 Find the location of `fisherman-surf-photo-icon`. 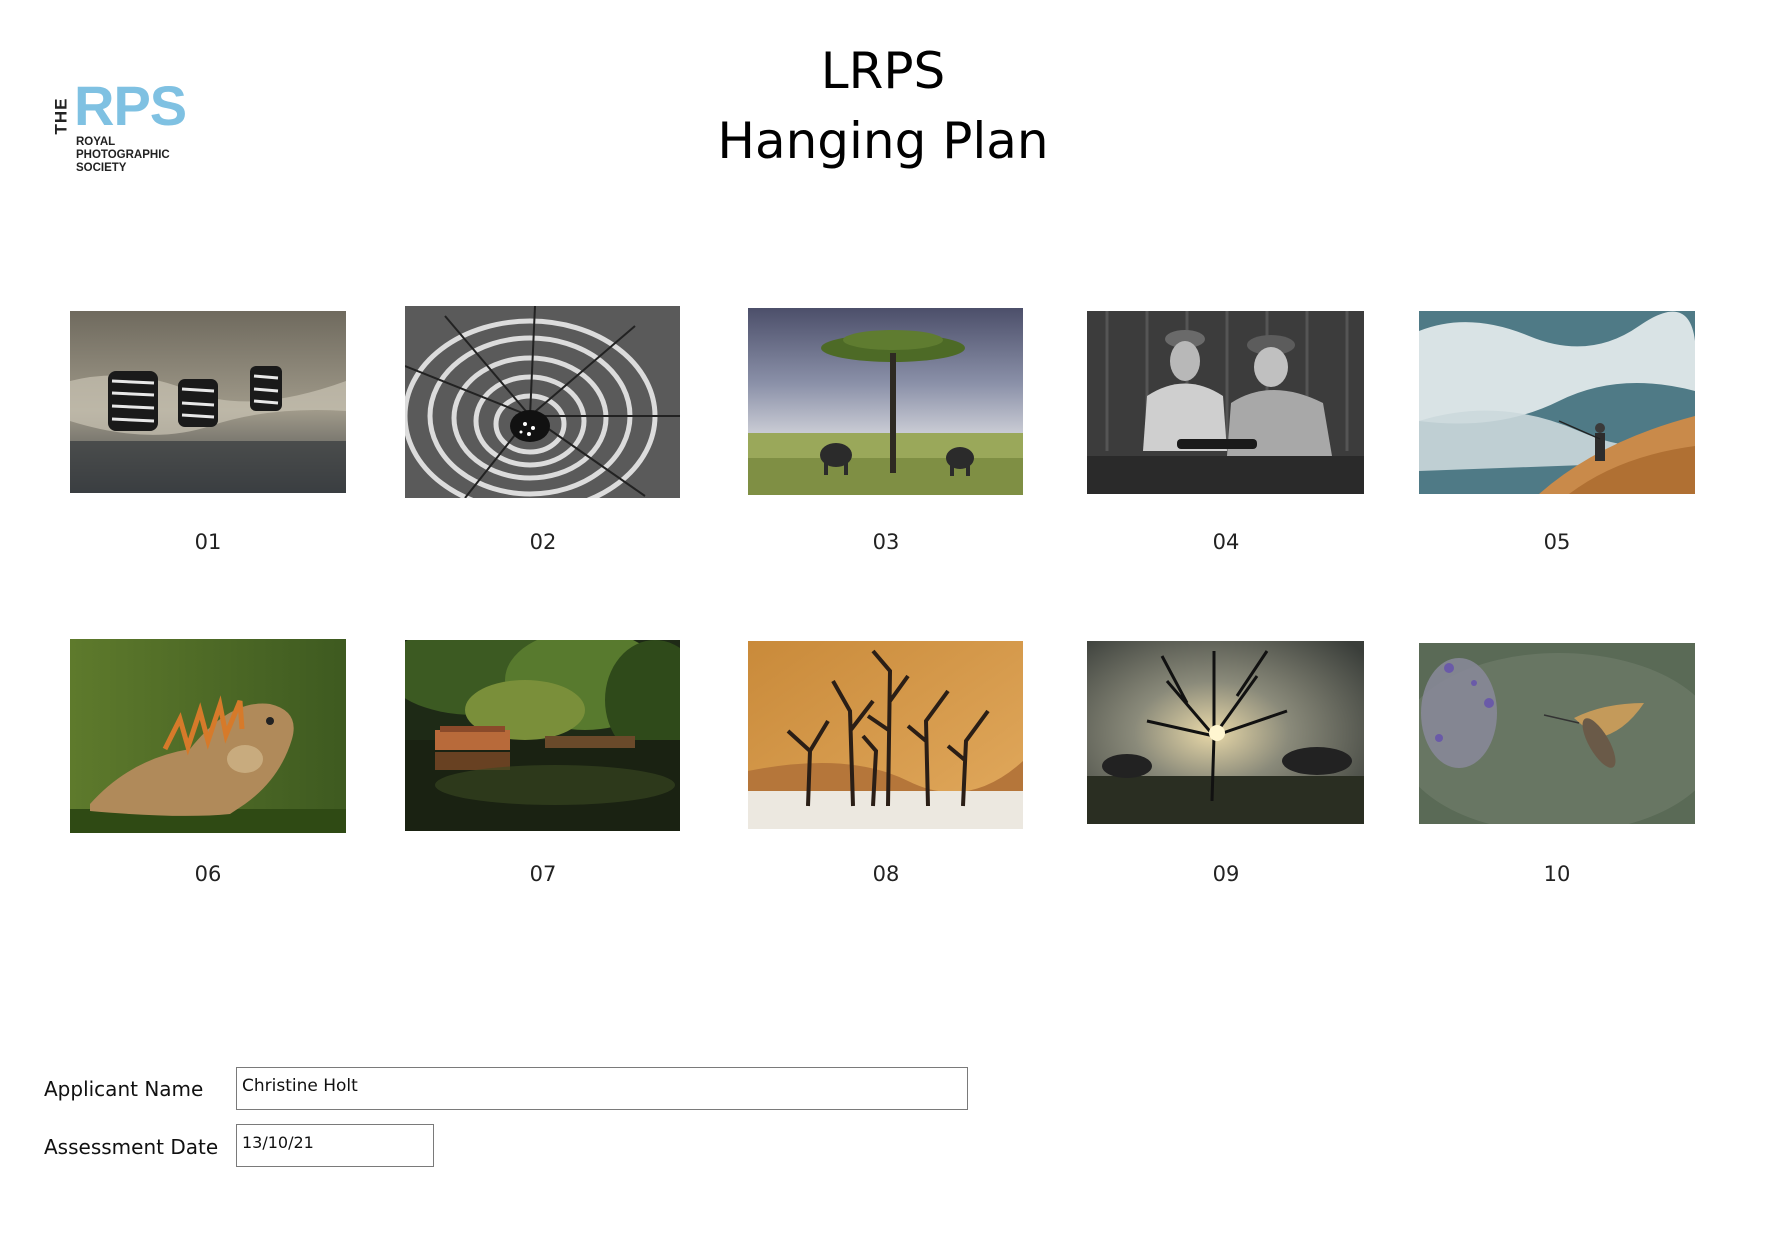

fisherman-surf-photo-icon is located at coordinates (1557, 402).